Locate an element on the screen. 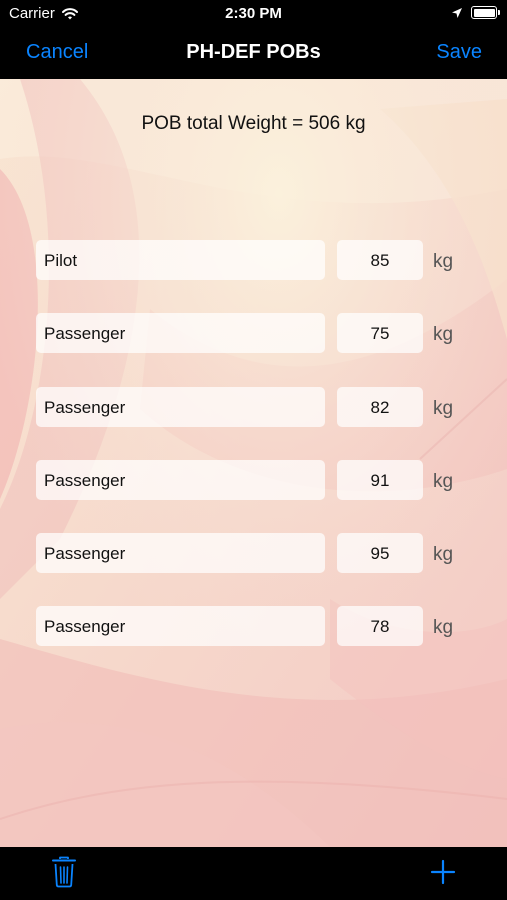  pob-row: Passenger 78 kg is located at coordinates (253, 626).